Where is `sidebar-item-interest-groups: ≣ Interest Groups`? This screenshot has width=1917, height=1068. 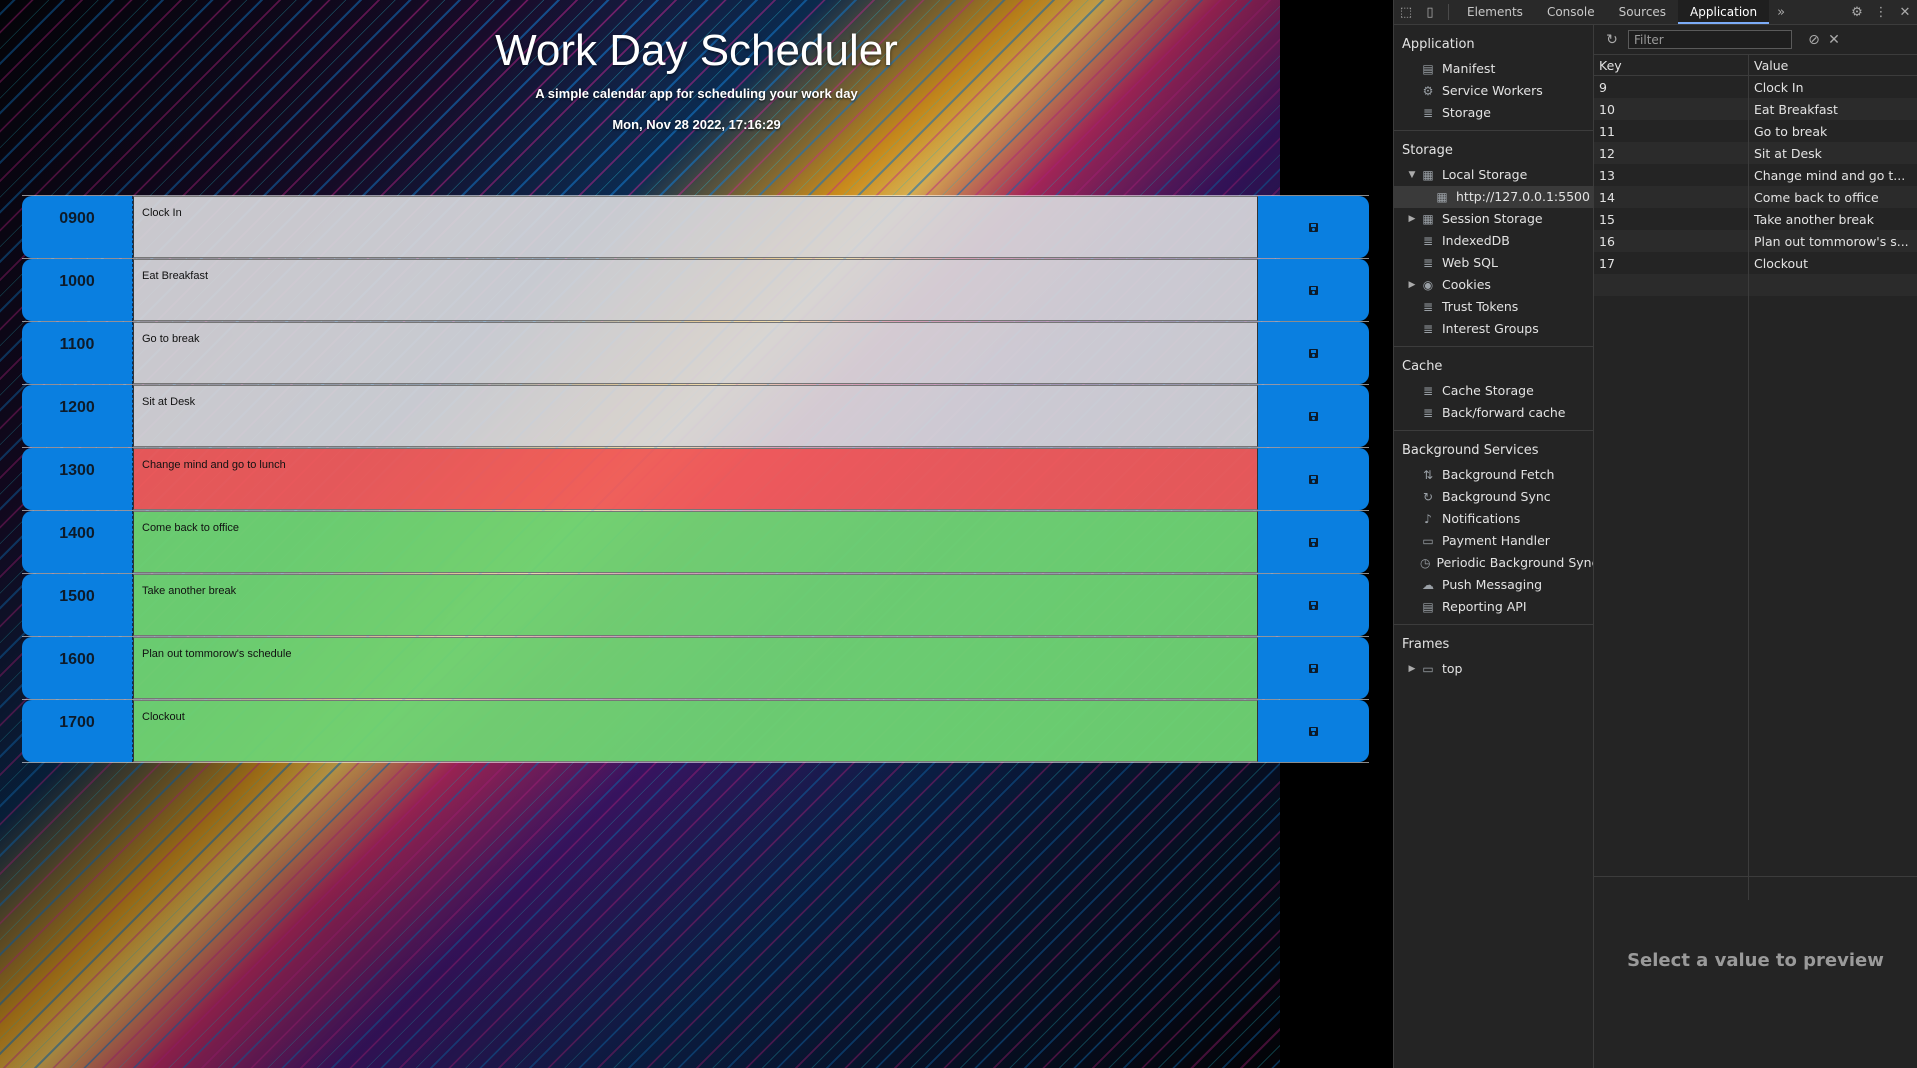 sidebar-item-interest-groups: ≣ Interest Groups is located at coordinates (1493, 329).